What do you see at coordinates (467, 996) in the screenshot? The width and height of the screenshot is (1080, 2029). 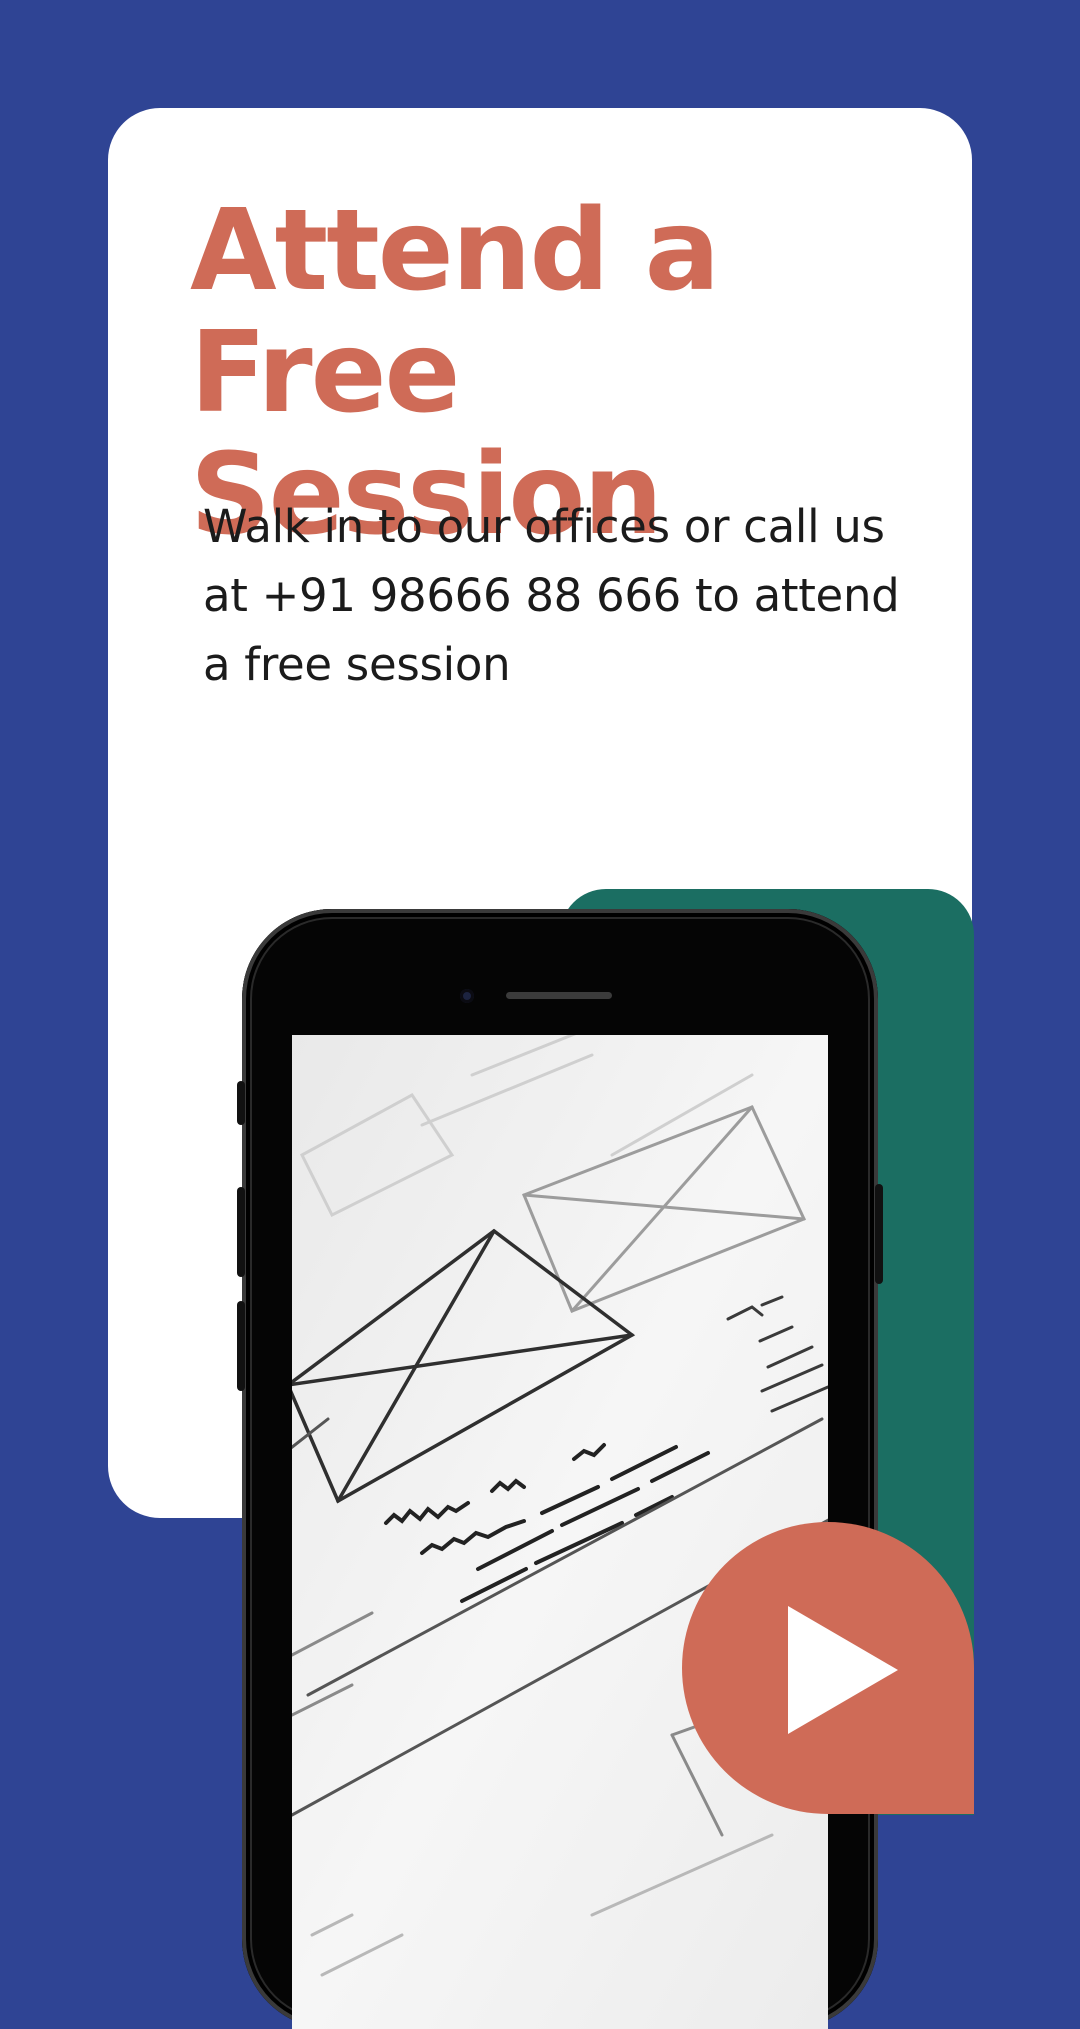 I see `front-camera-icon` at bounding box center [467, 996].